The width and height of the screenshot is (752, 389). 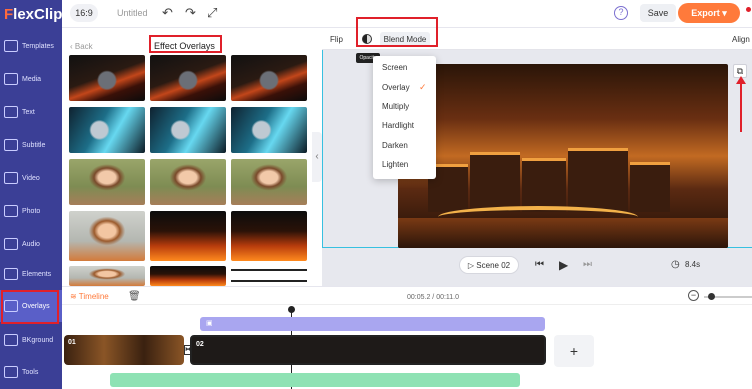 I want to click on audio-icon, so click(x=11, y=244).